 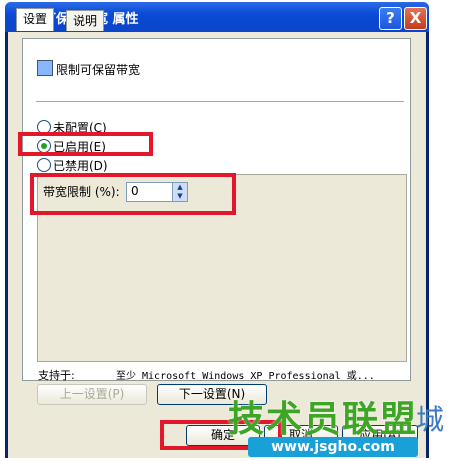 What do you see at coordinates (35, 19) in the screenshot?
I see `tab-settings: 设置` at bounding box center [35, 19].